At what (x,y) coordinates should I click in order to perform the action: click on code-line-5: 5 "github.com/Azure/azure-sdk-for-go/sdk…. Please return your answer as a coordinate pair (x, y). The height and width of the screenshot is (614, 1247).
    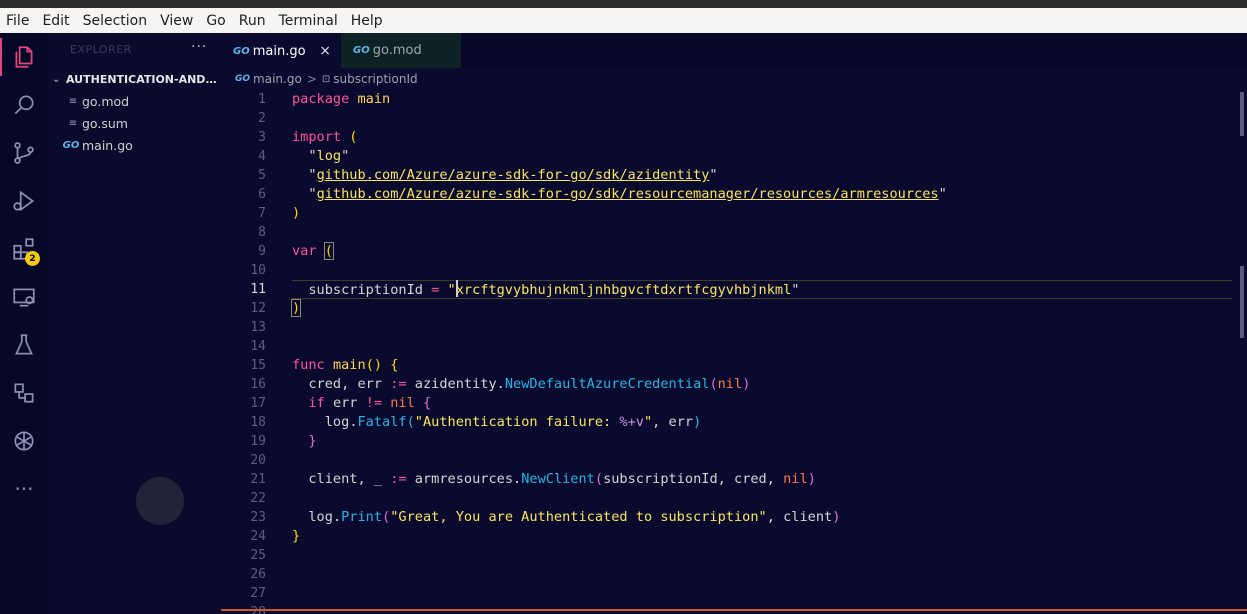
    Looking at the image, I should click on (734, 175).